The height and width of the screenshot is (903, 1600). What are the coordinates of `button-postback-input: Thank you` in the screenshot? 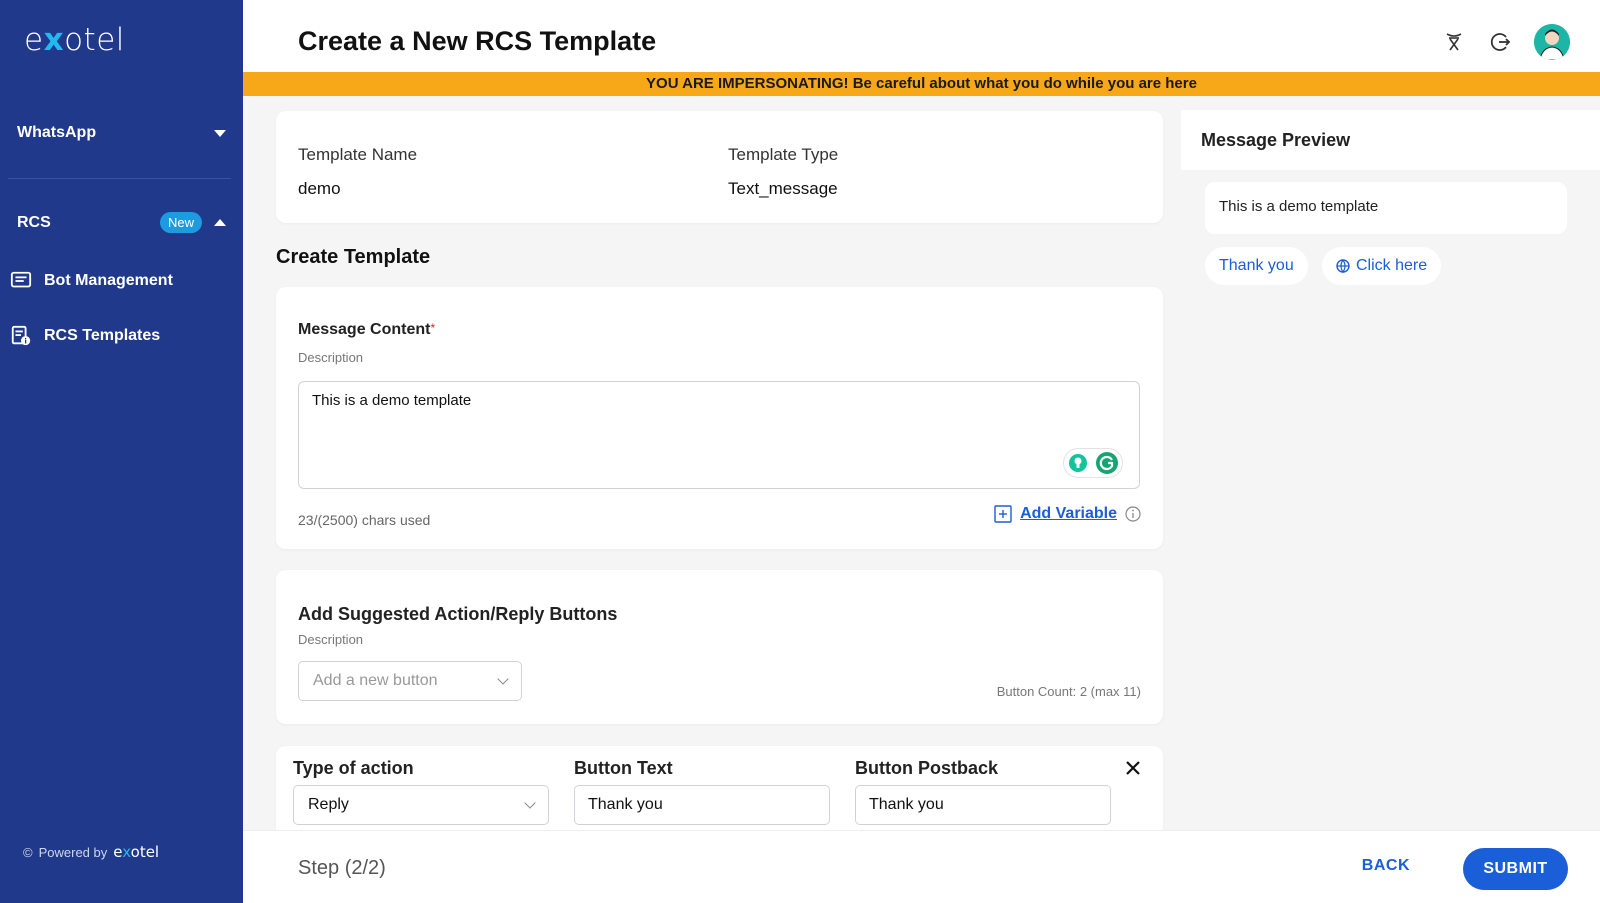 It's located at (983, 805).